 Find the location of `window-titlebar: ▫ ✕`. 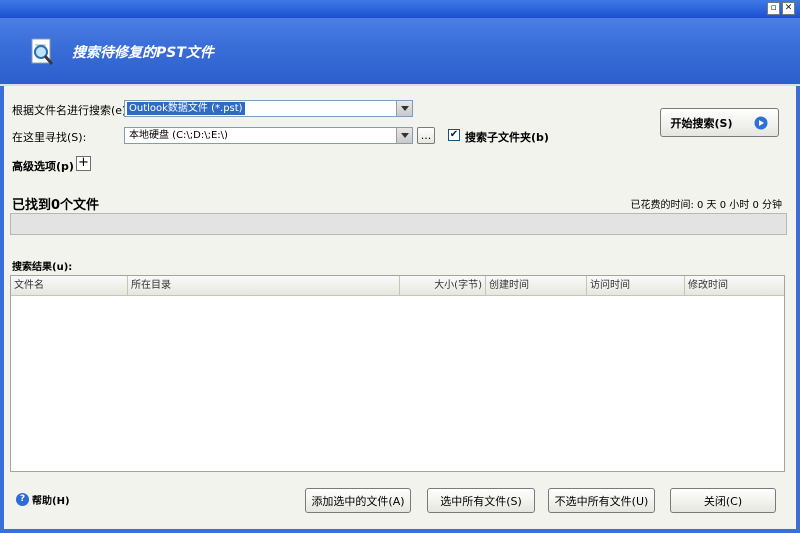

window-titlebar: ▫ ✕ is located at coordinates (400, 9).